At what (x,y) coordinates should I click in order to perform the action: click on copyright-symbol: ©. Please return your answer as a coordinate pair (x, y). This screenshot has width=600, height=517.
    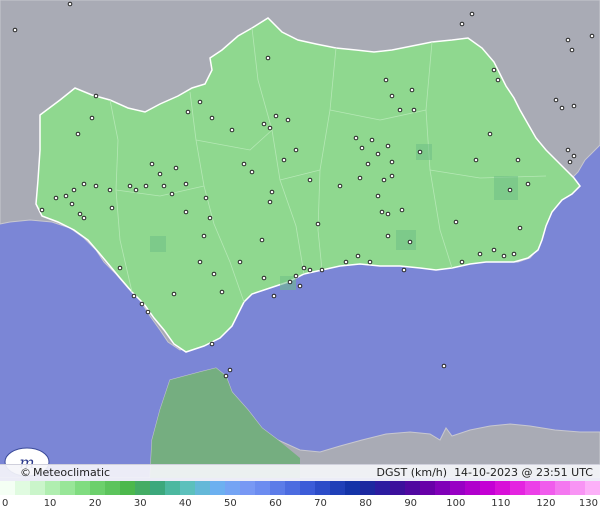
    Looking at the image, I should click on (25, 472).